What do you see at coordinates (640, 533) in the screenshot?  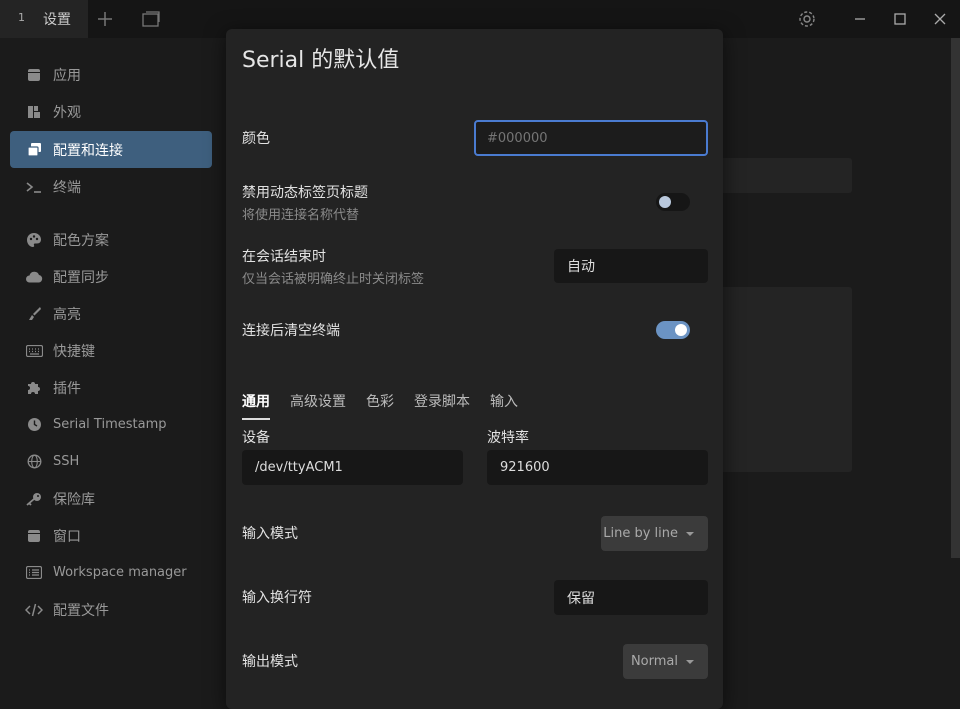 I see `input-mode-value: Line by line` at bounding box center [640, 533].